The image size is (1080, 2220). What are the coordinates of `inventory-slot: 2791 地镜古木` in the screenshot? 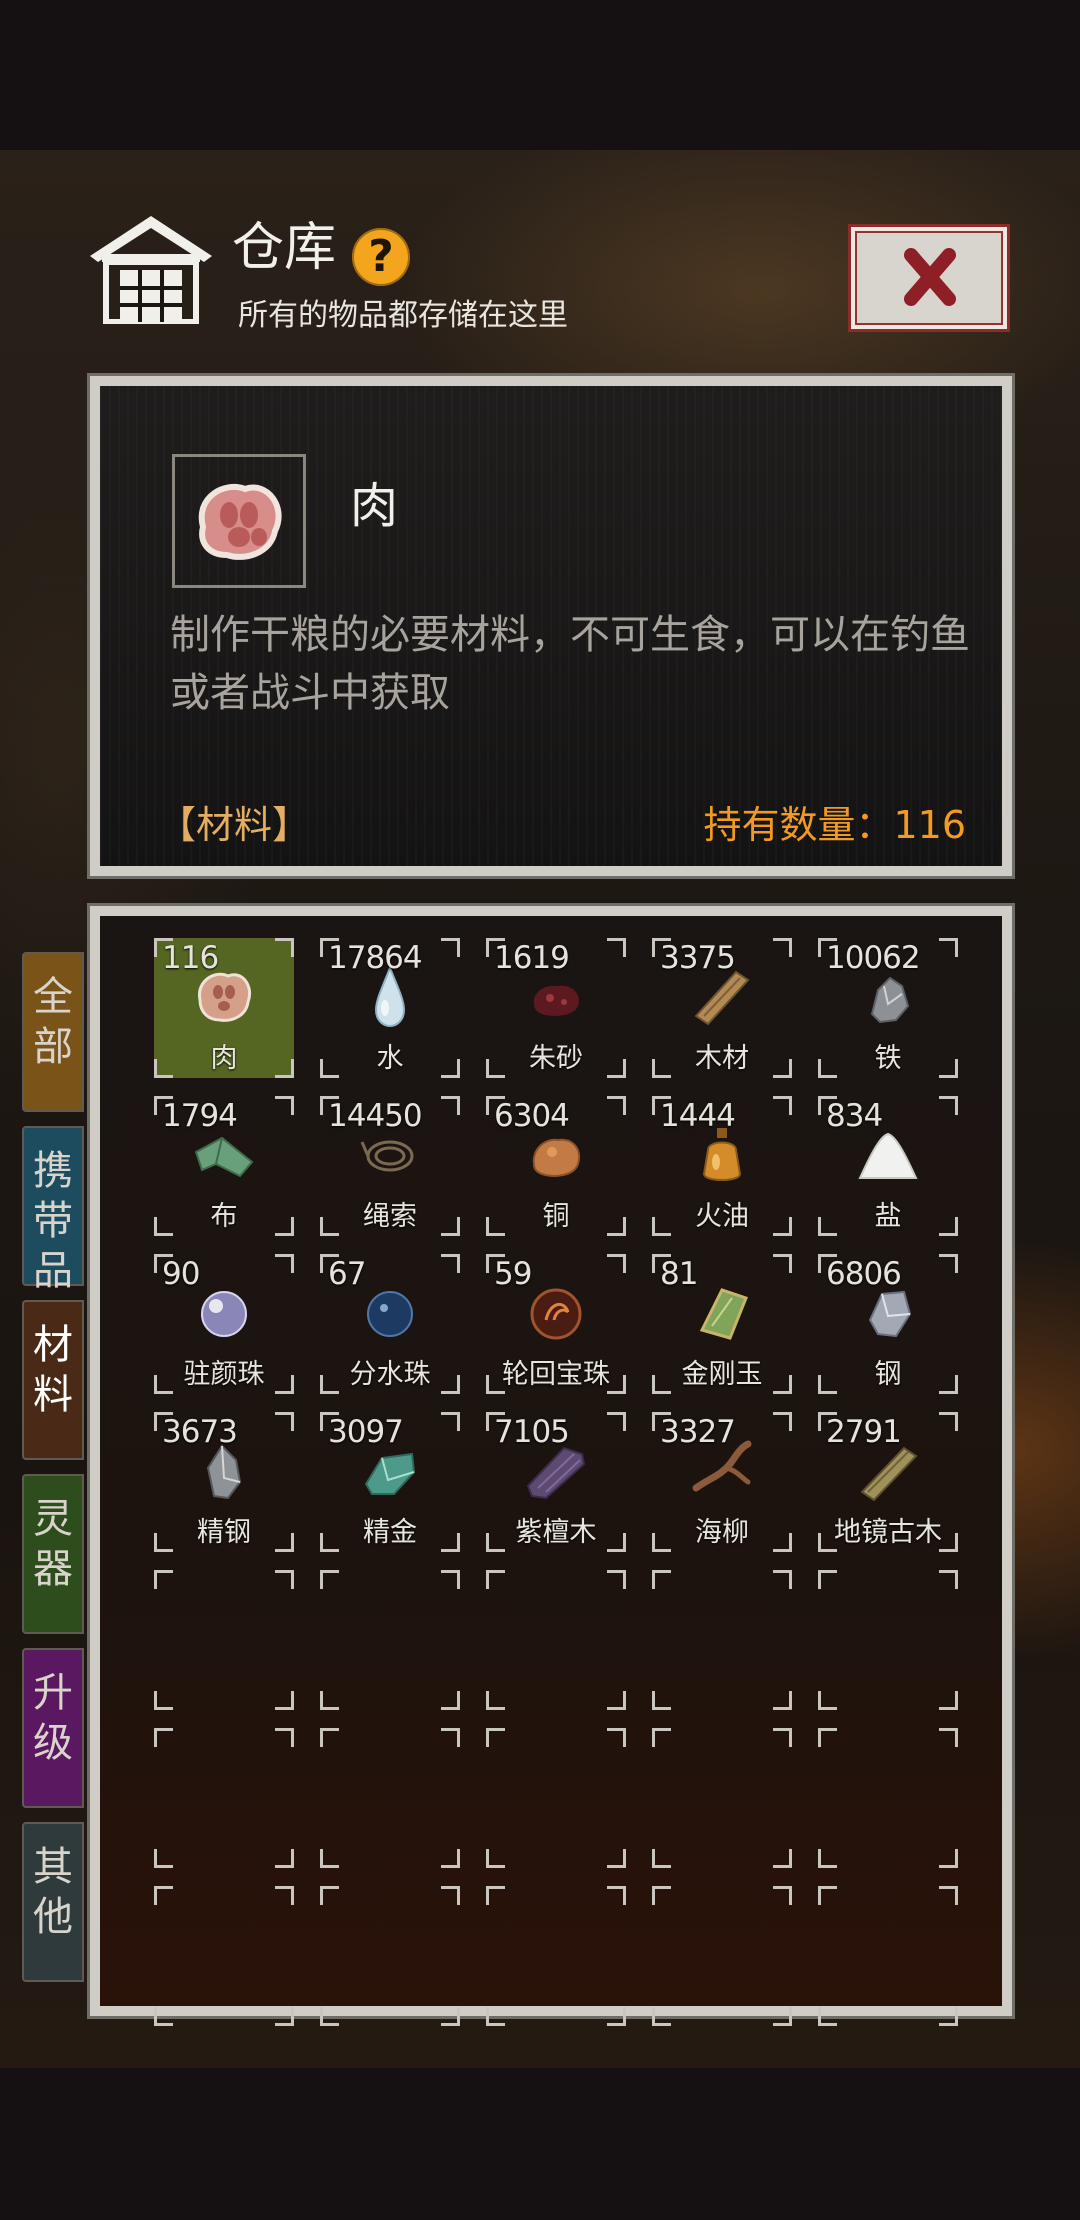 It's located at (888, 1482).